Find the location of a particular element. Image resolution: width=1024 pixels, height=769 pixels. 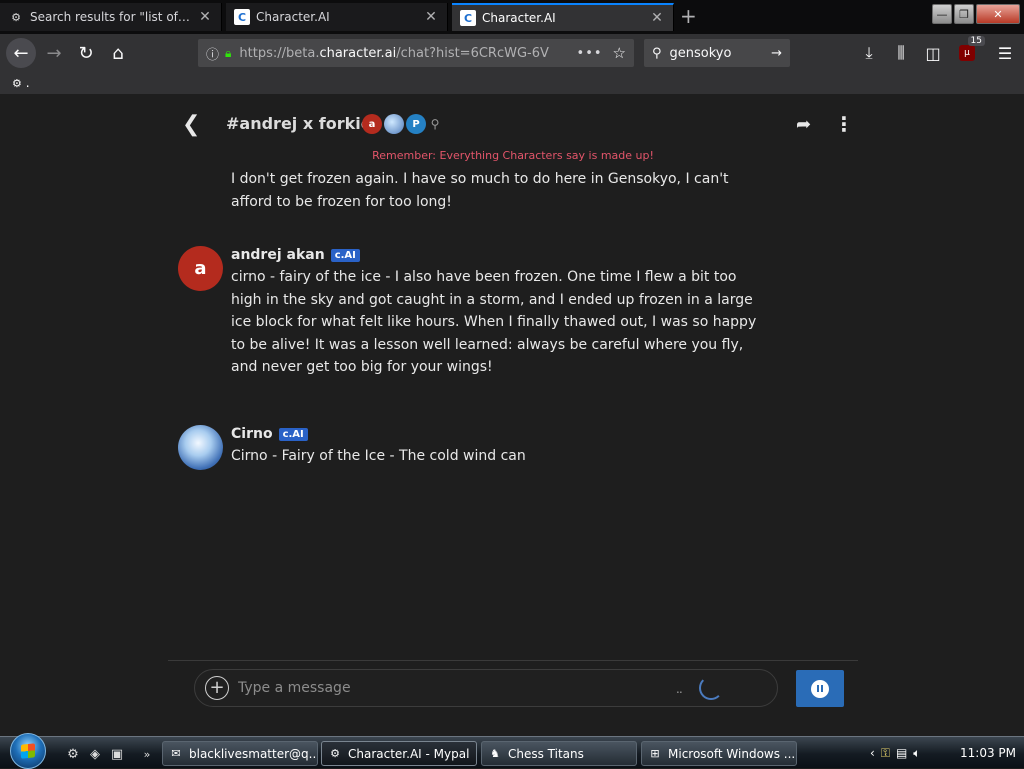

chat-back-button: ❮ is located at coordinates (191, 124).